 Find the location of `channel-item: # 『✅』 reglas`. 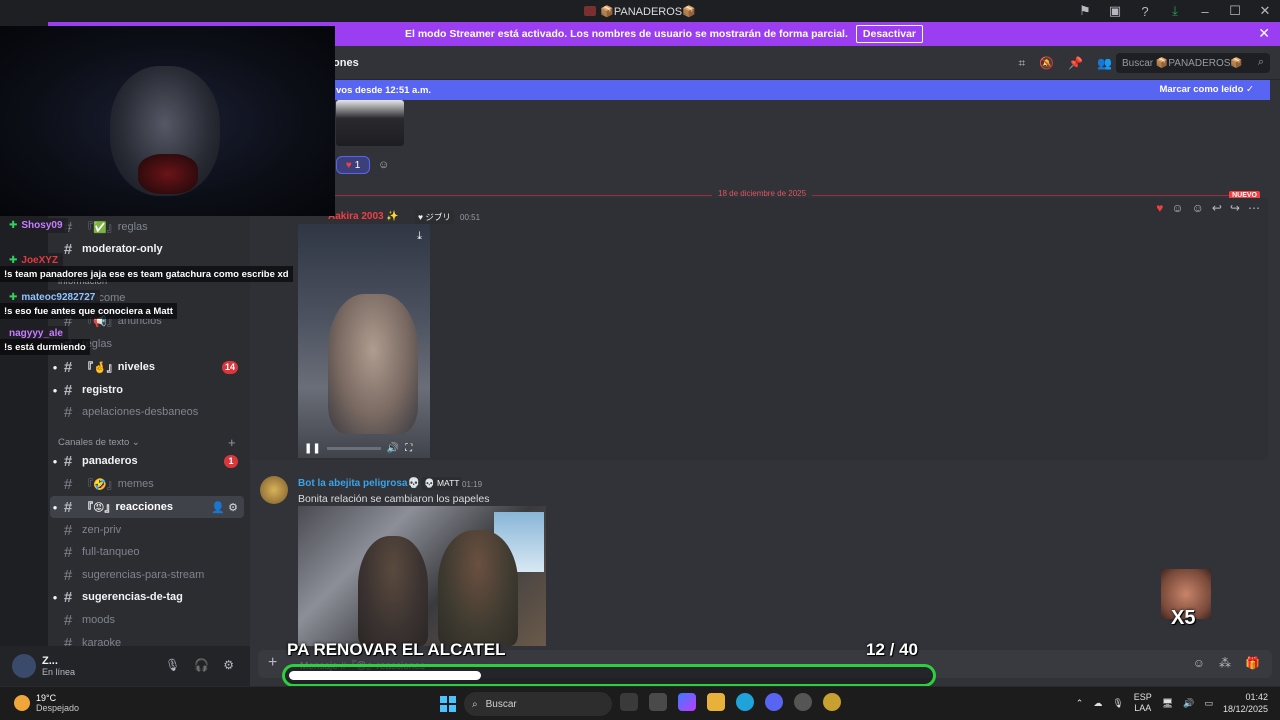

channel-item: # 『✅』 reglas is located at coordinates (147, 227).